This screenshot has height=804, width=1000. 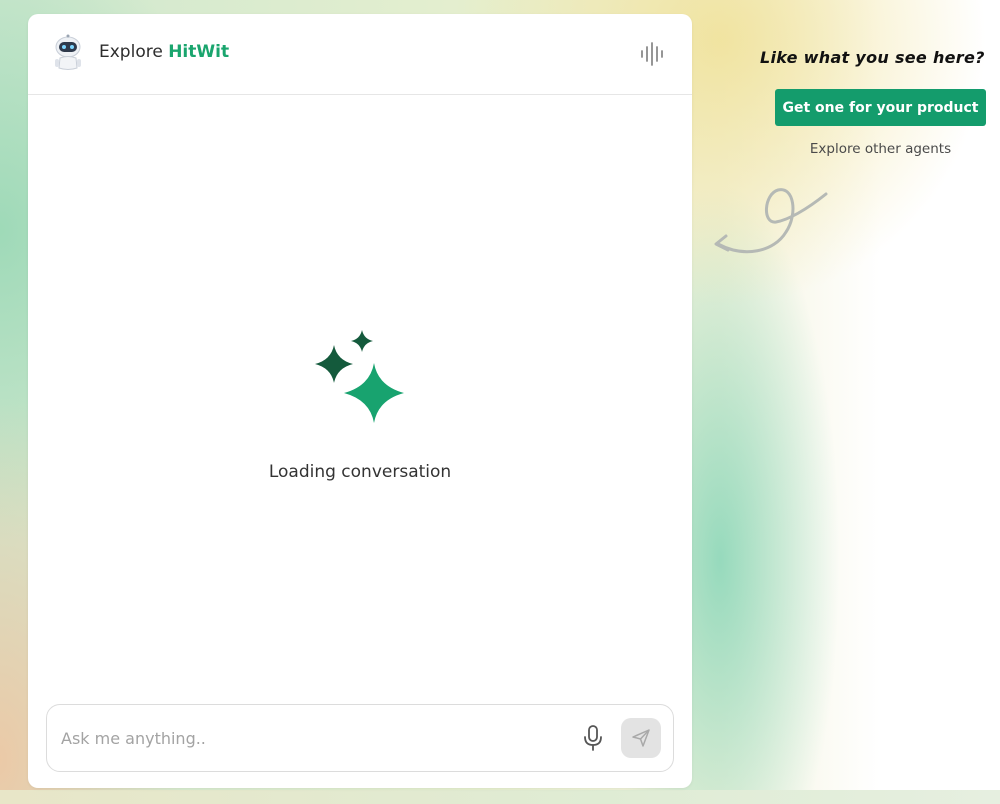 I want to click on chat-header: Explore HitWit, so click(x=360, y=54).